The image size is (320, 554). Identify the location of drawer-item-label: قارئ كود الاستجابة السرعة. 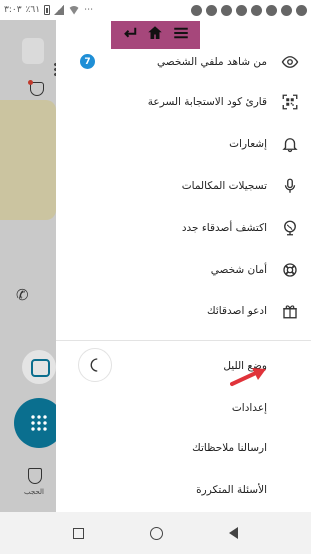
(207, 102).